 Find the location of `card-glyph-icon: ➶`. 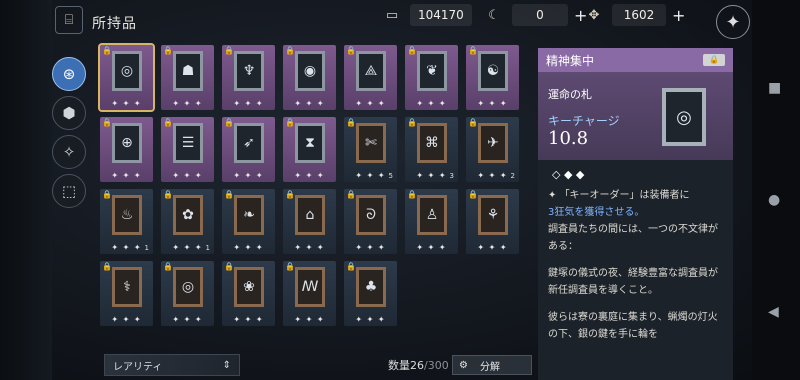

card-glyph-icon: ➶ is located at coordinates (249, 143).